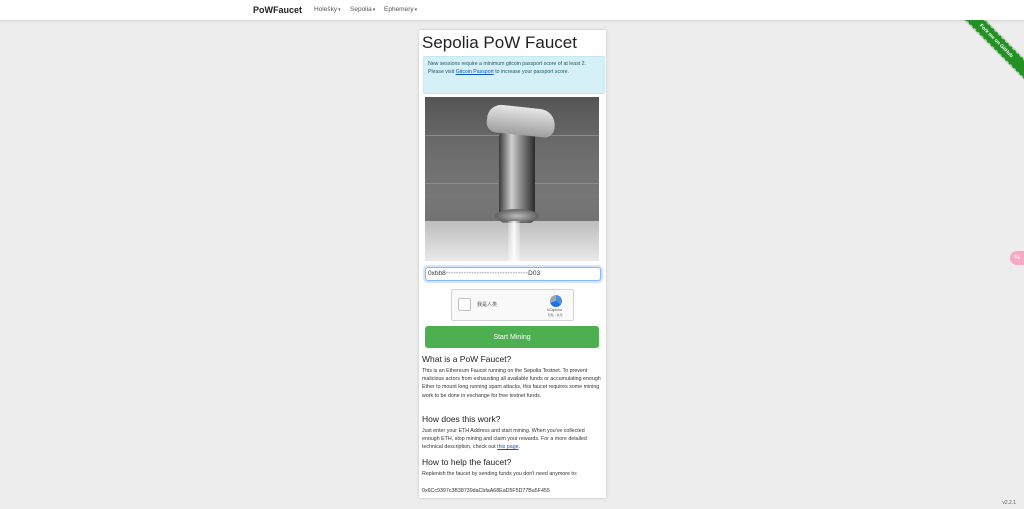 The image size is (1024, 509). I want to click on address-prefix: 0xbb8, so click(437, 273).